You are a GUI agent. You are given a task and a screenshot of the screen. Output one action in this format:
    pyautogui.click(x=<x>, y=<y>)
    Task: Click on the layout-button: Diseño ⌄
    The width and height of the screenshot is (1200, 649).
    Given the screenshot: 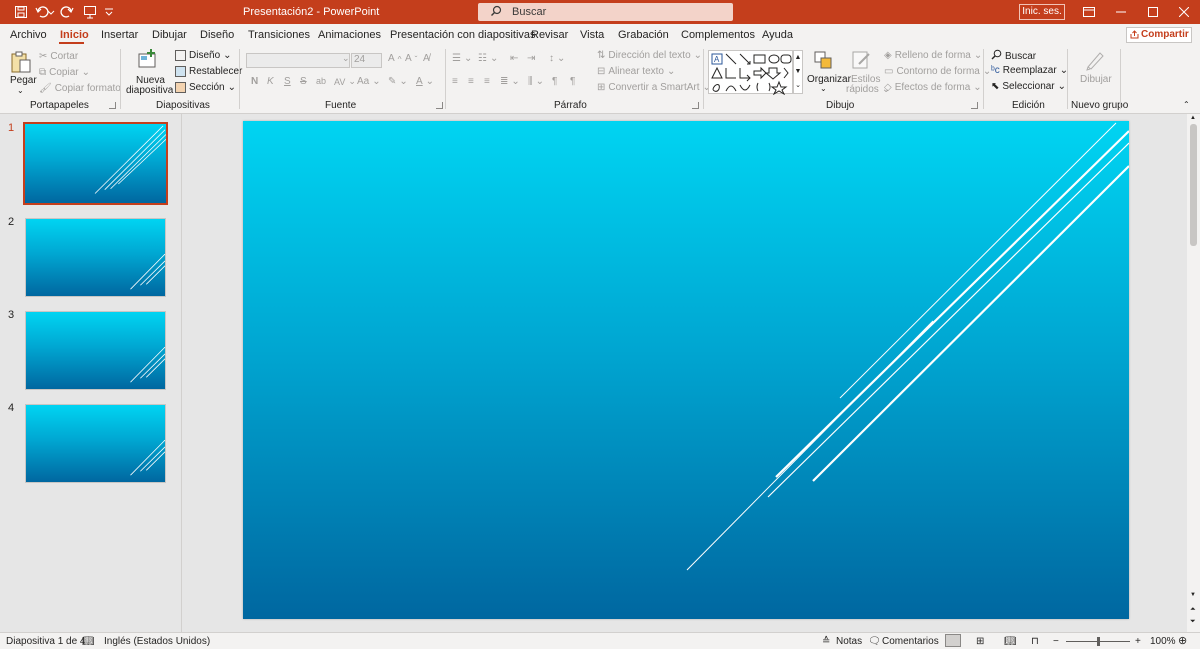 What is the action you would take?
    pyautogui.click(x=203, y=55)
    